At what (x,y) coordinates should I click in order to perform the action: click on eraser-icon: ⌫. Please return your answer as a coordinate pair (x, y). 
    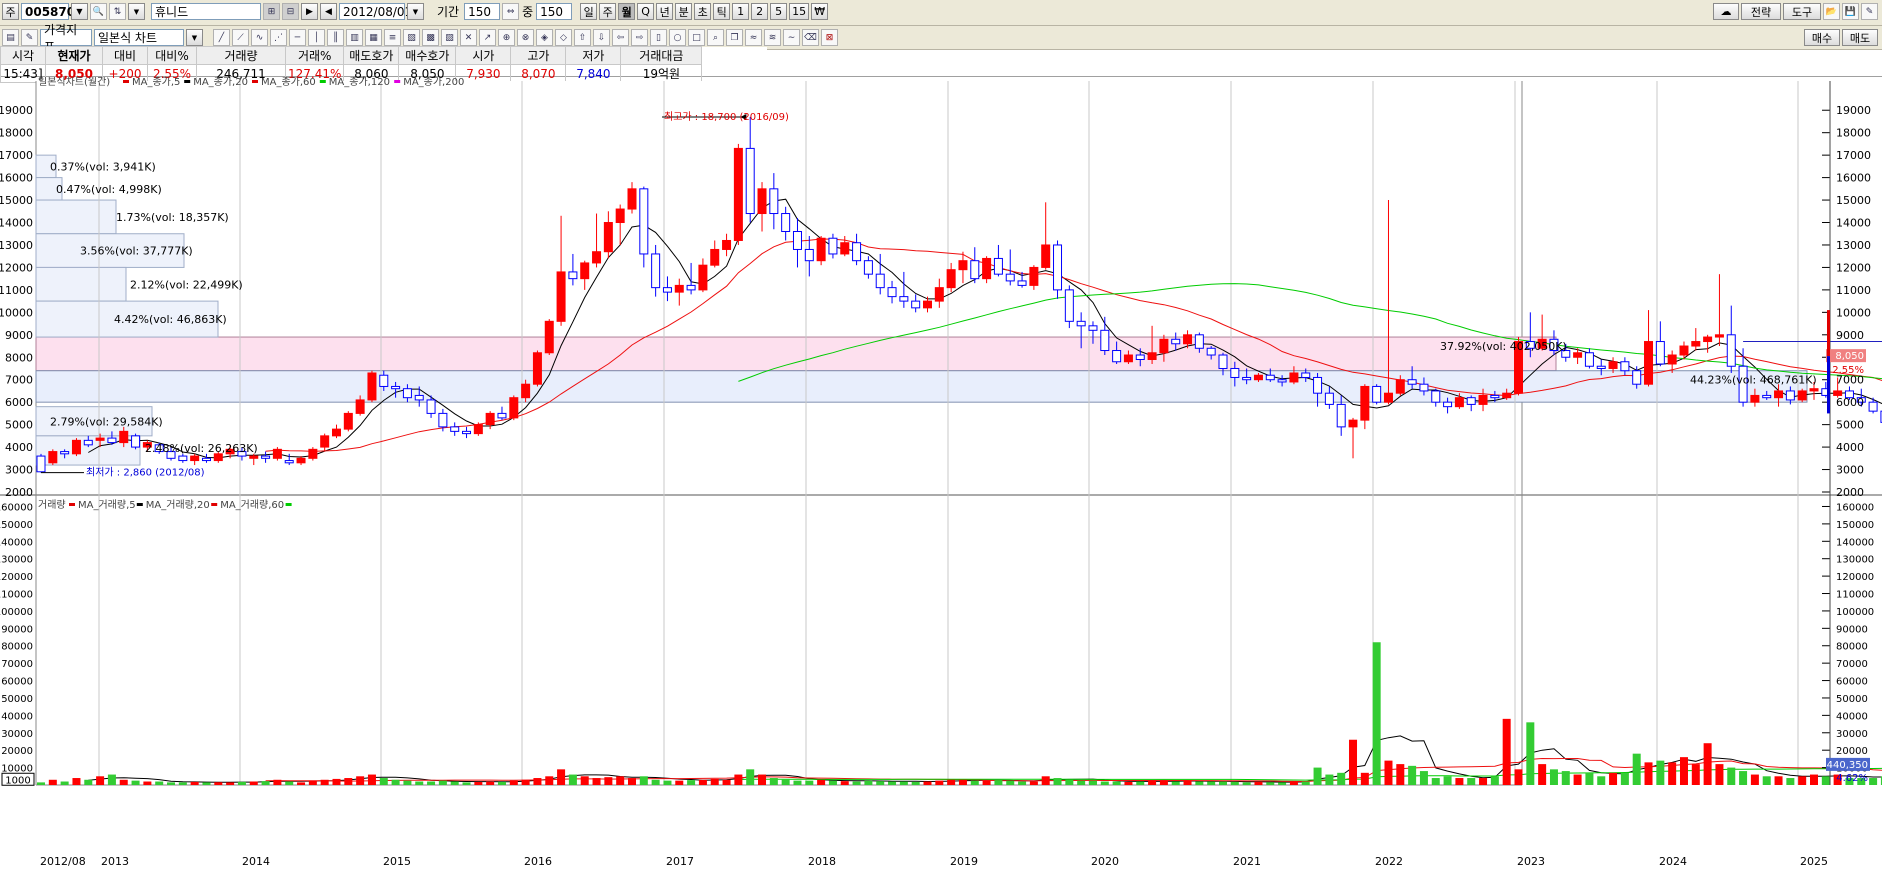
    Looking at the image, I should click on (810, 37).